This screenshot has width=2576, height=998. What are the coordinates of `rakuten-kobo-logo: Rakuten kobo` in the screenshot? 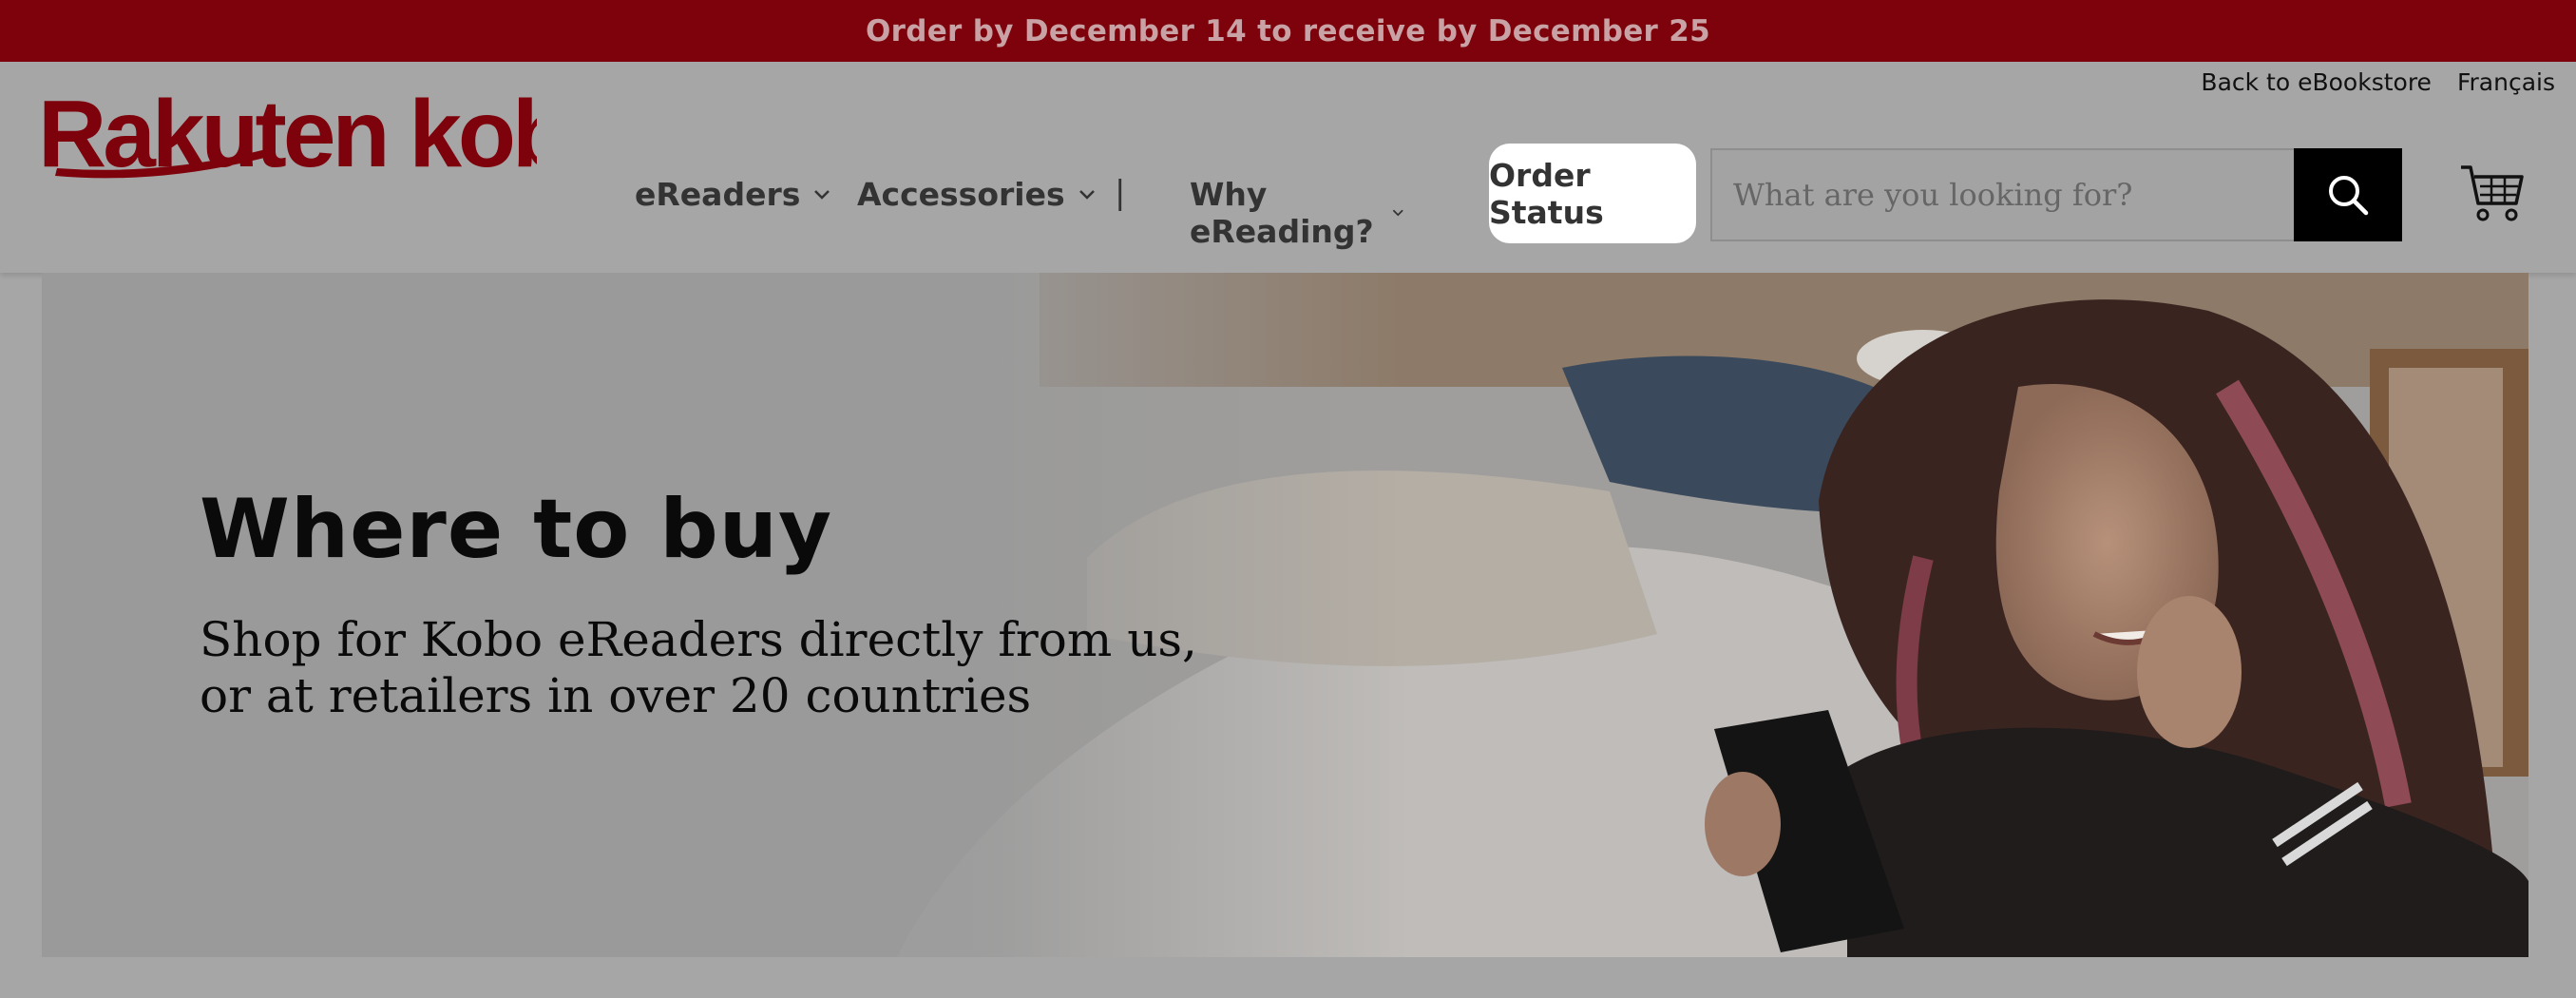 It's located at (287, 138).